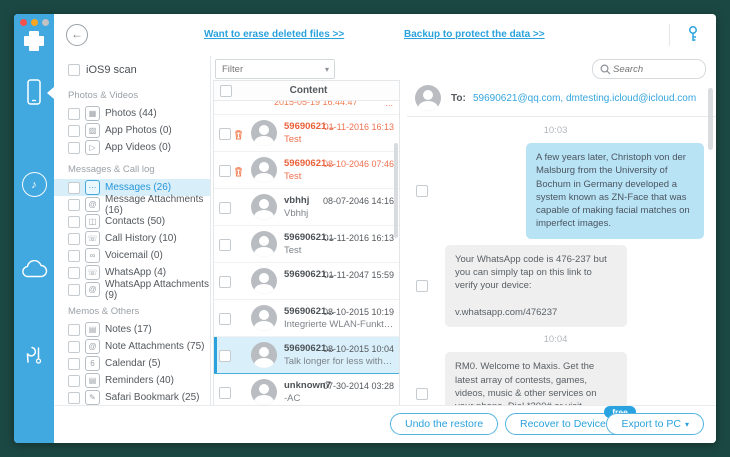 The width and height of the screenshot is (730, 457). What do you see at coordinates (226, 90) in the screenshot?
I see `select-all-checkbox` at bounding box center [226, 90].